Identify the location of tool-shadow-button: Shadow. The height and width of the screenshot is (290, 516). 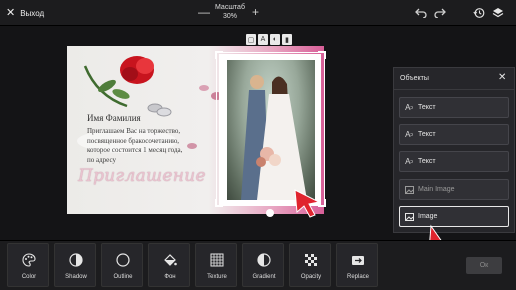
(75, 265).